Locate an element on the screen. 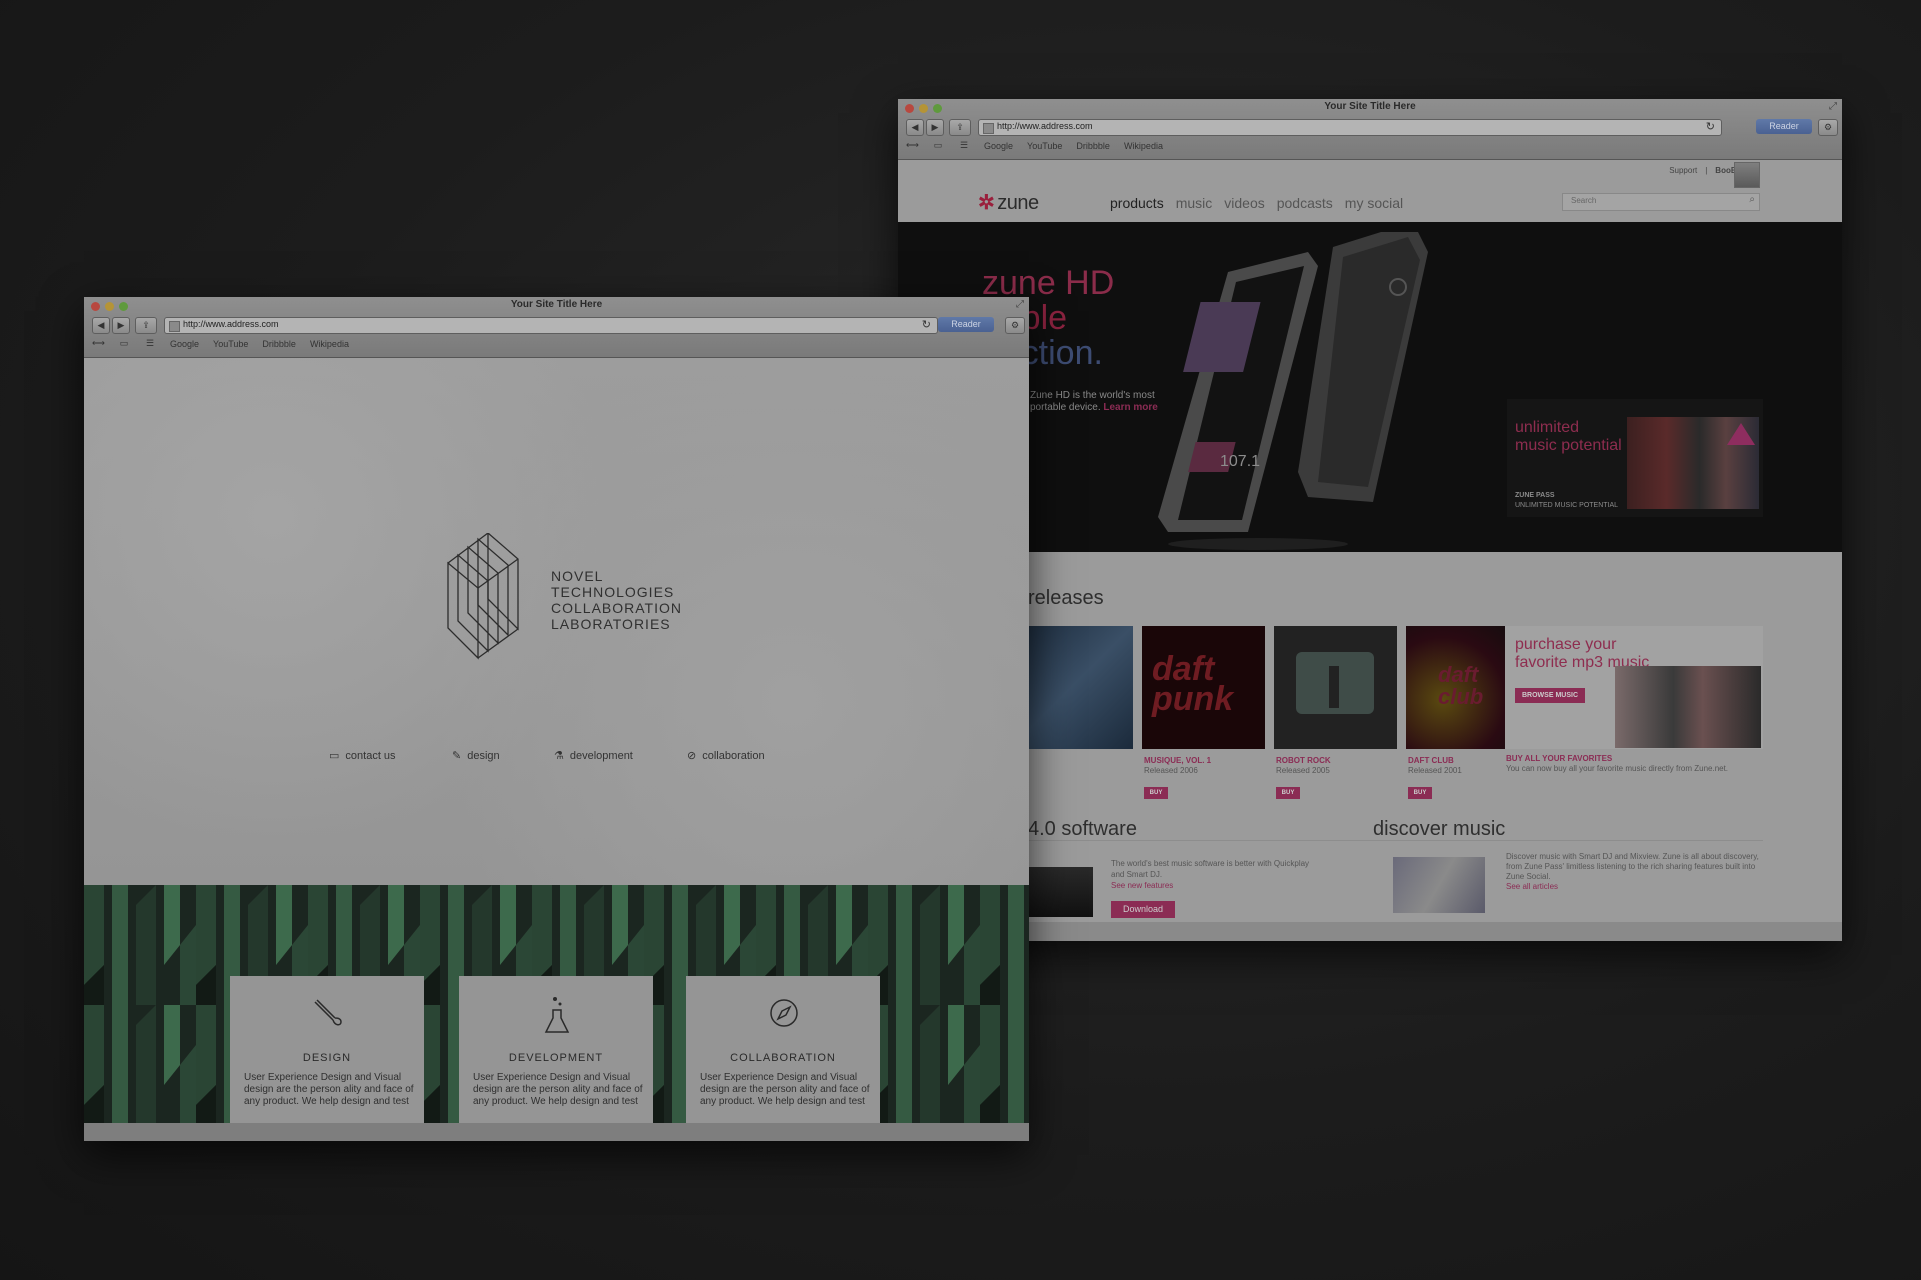  support-link: Support is located at coordinates (1683, 170).